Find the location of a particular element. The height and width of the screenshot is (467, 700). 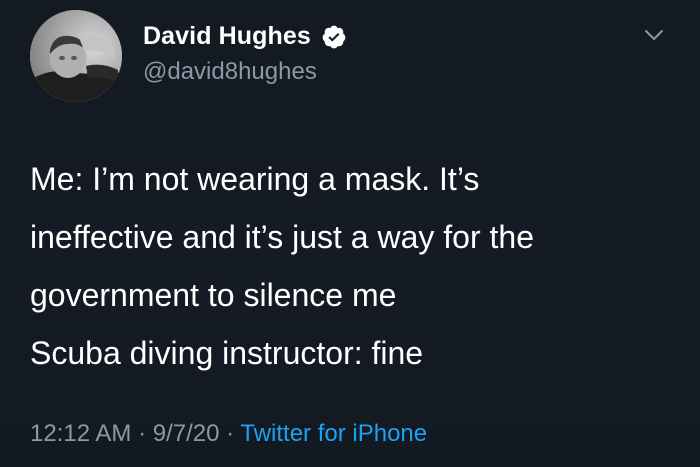

author-name-row: David Hughes is located at coordinates (245, 36).